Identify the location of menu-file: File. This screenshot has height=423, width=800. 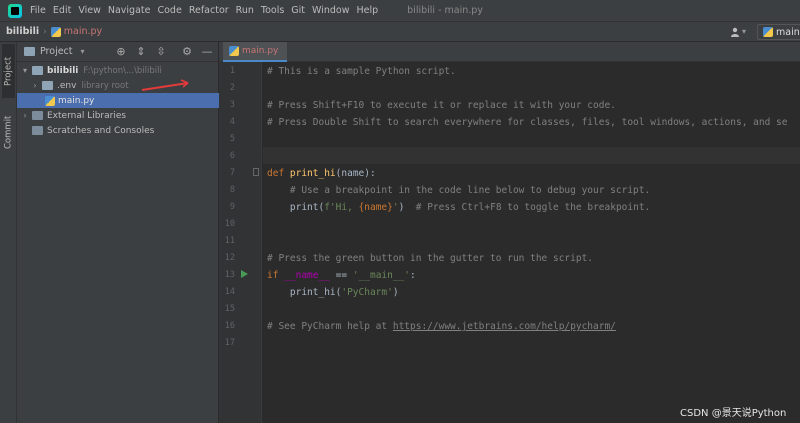
(38, 10).